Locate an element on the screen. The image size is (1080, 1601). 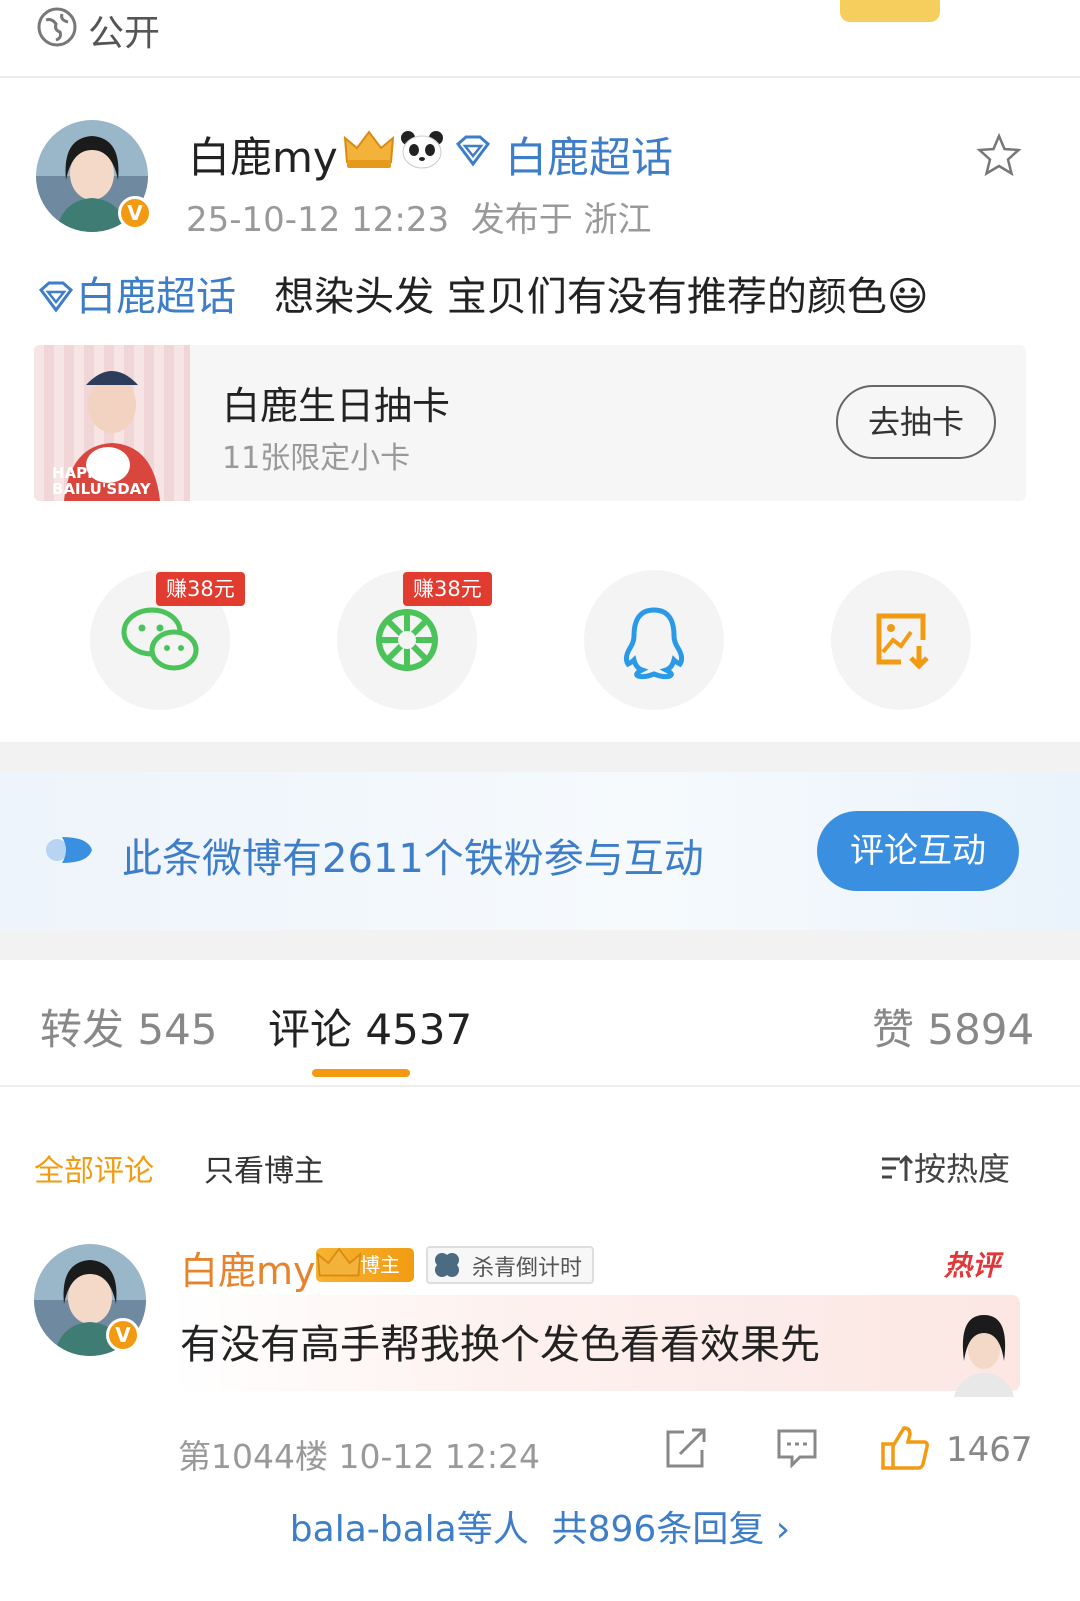
post-text: 白鹿超话 想染头发 宝贝们有没有推荐的颜色😃 is located at coordinates (482, 293).